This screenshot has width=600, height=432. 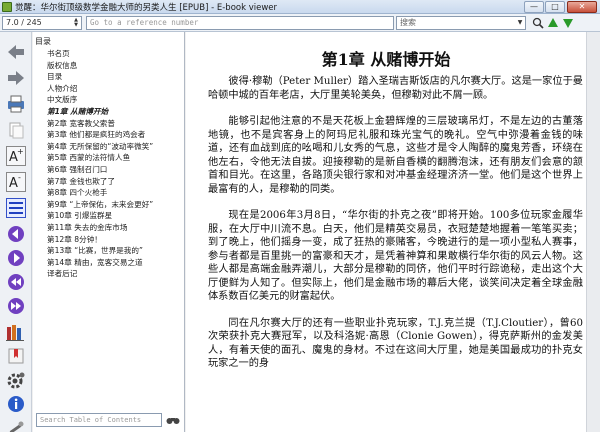 I want to click on previous-page-icon, so click(x=16, y=234).